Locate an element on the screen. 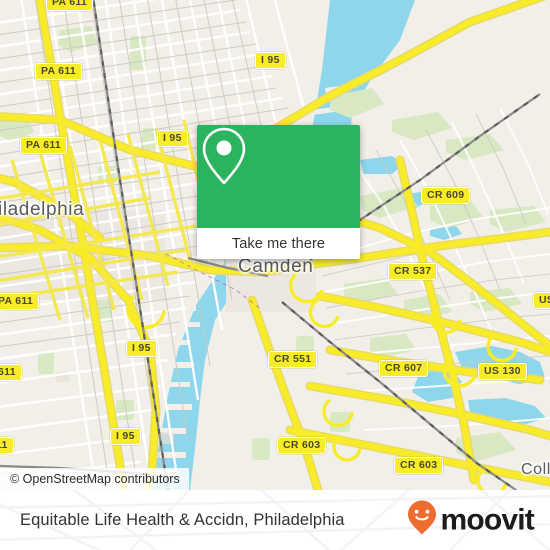 Image resolution: width=550 pixels, height=550 pixels. road-shield-us-130: US 130 is located at coordinates (502, 371).